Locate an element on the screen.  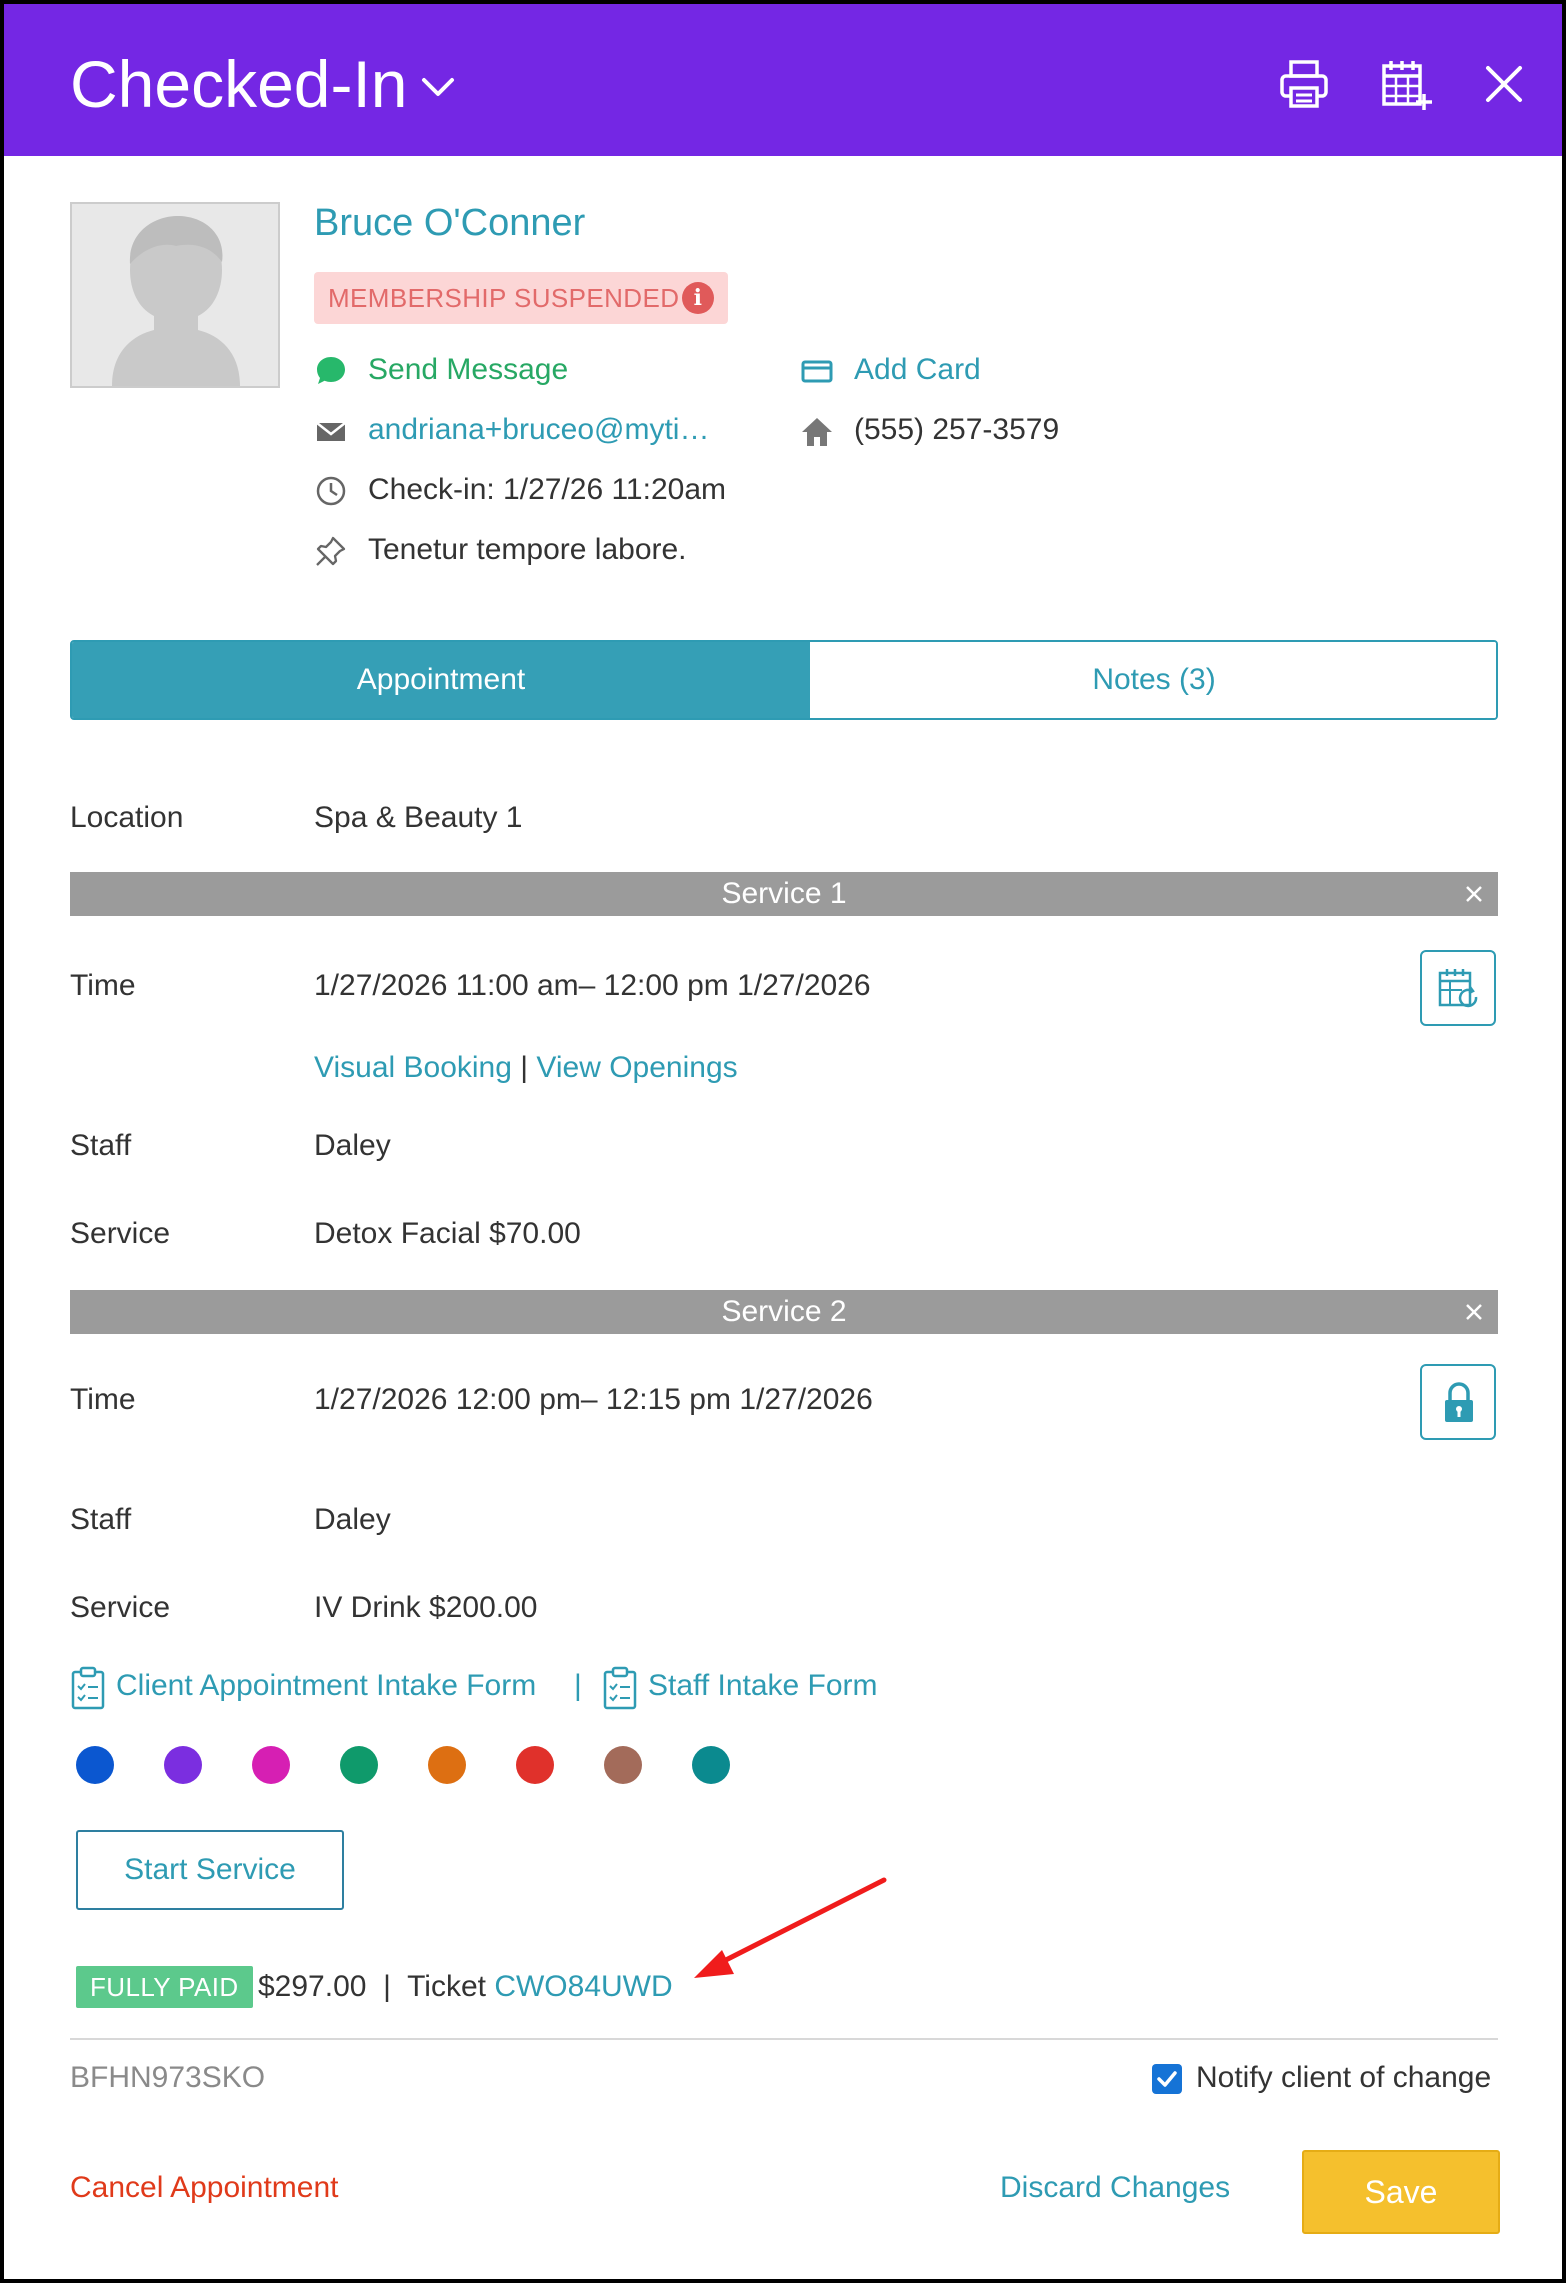
service-2-staff: Daley is located at coordinates (352, 1520).